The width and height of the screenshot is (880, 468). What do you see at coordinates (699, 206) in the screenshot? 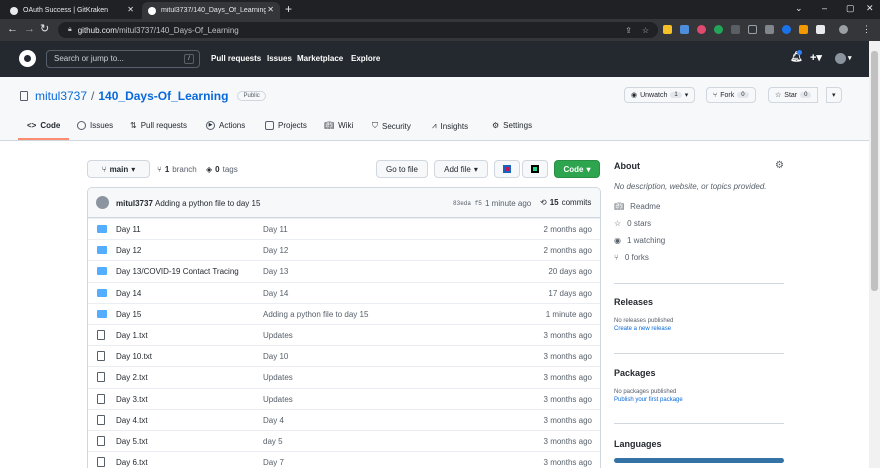
I see `readme-link: 📖︎ Readme` at bounding box center [699, 206].